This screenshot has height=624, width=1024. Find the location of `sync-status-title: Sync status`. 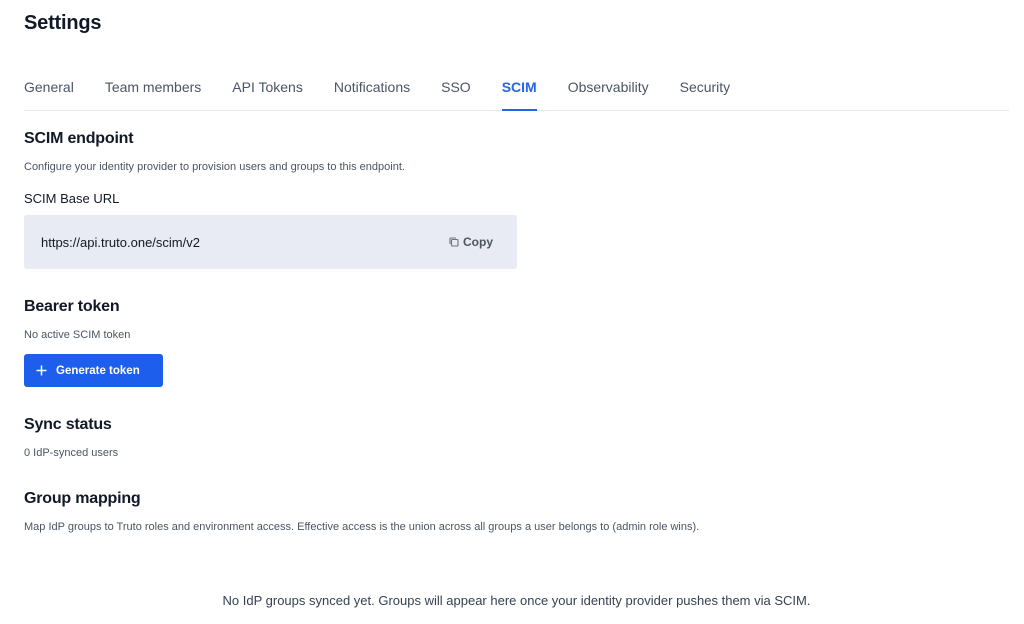

sync-status-title: Sync status is located at coordinates (68, 424).